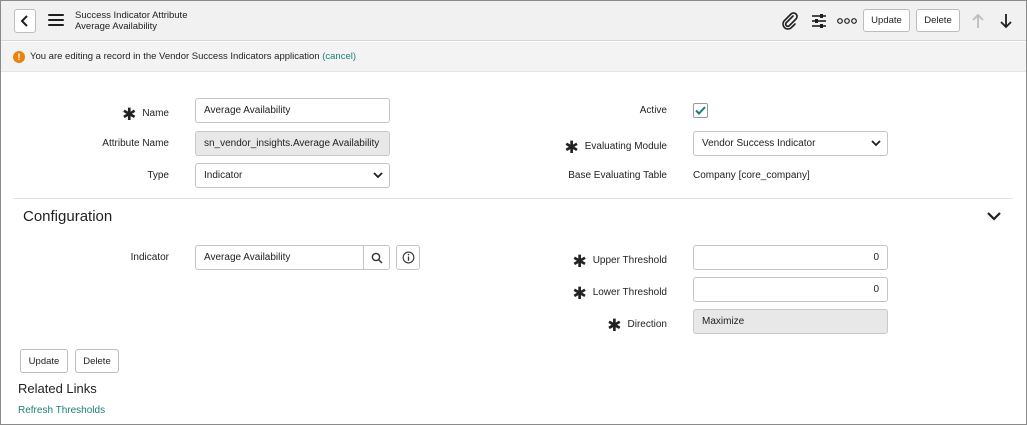 Image resolution: width=1027 pixels, height=425 pixels. What do you see at coordinates (938, 20) in the screenshot?
I see `delete-button: Delete` at bounding box center [938, 20].